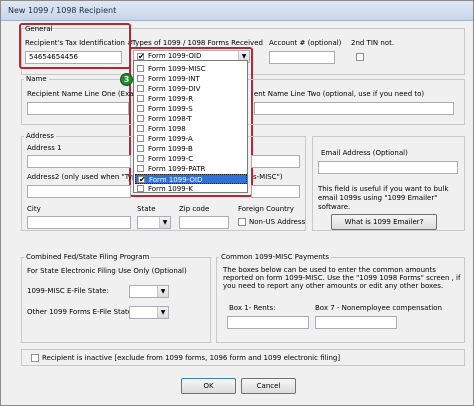 This screenshot has width=474, height=406. I want to click on misc-state-label: 1099-MISC E-File State:, so click(68, 291).